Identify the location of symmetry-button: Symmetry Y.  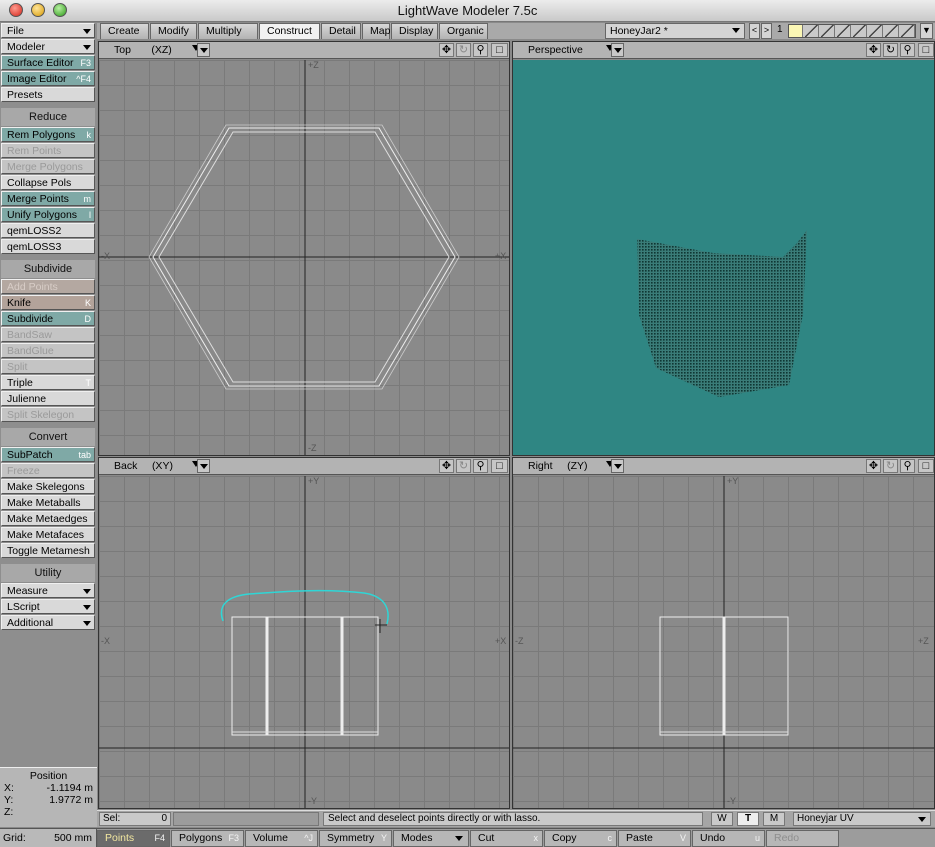
(355, 838).